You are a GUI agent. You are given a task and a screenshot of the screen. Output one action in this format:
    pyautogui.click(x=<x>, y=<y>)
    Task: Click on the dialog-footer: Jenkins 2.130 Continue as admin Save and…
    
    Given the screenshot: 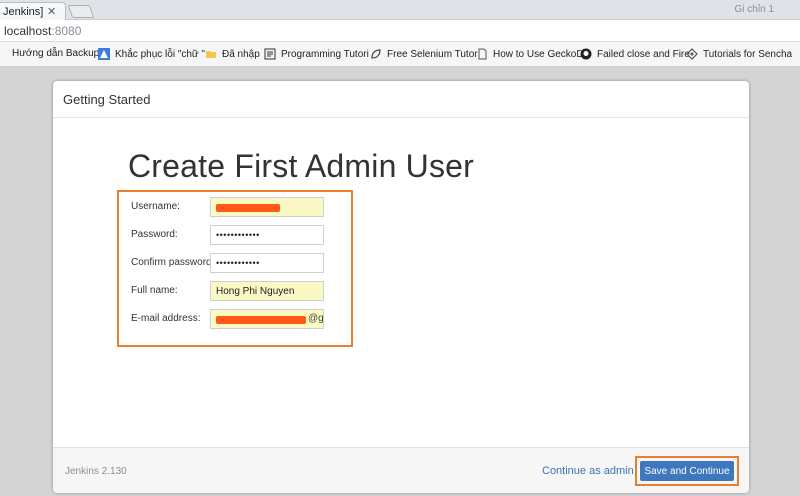 What is the action you would take?
    pyautogui.click(x=401, y=470)
    